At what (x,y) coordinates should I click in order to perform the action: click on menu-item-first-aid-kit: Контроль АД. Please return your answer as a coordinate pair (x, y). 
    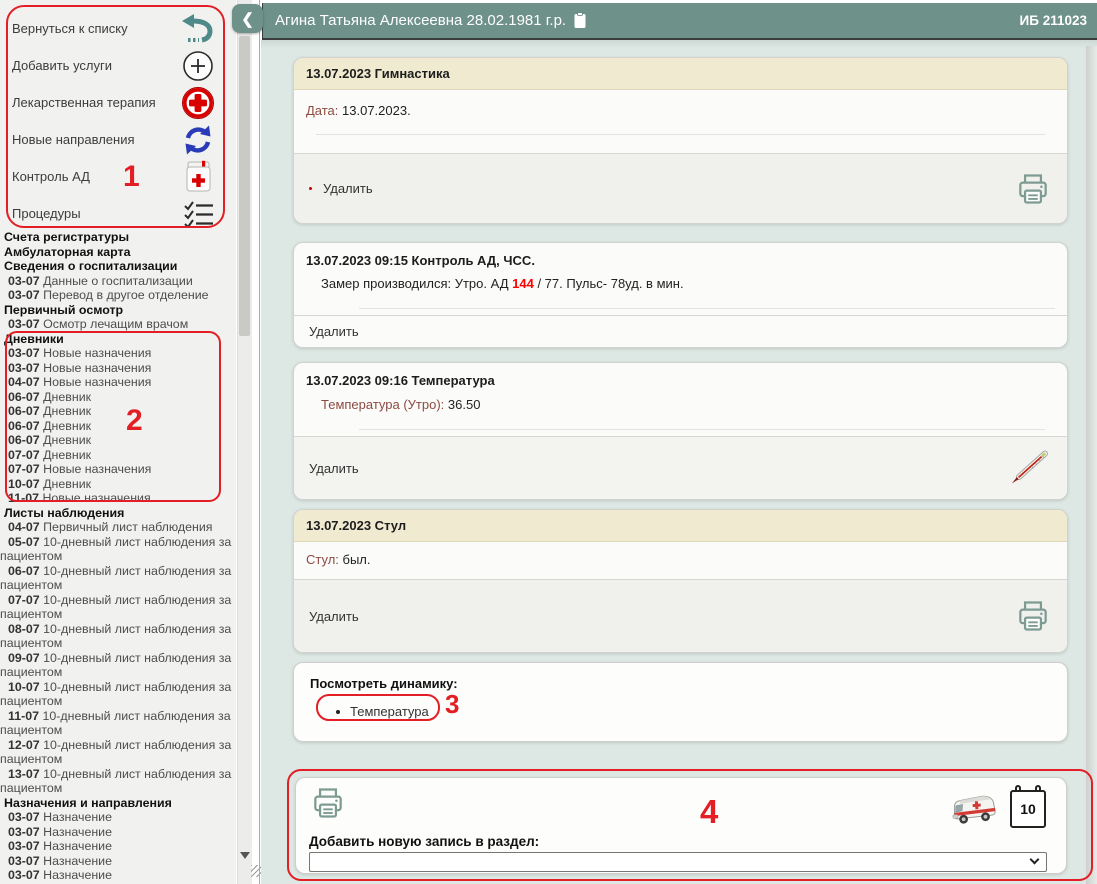
    Looking at the image, I should click on (118, 176).